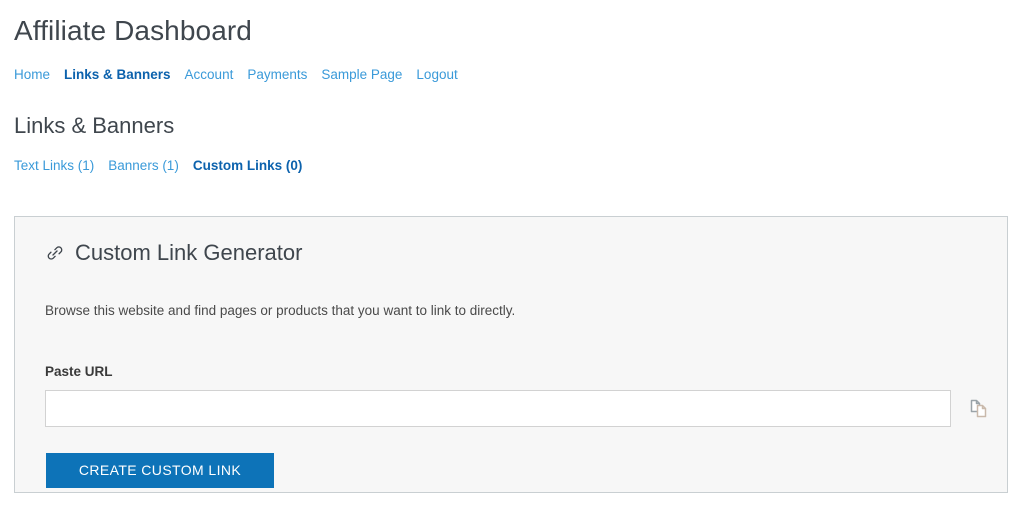 This screenshot has width=1024, height=506. I want to click on nav-item-links-banners: Links & Banners, so click(117, 74).